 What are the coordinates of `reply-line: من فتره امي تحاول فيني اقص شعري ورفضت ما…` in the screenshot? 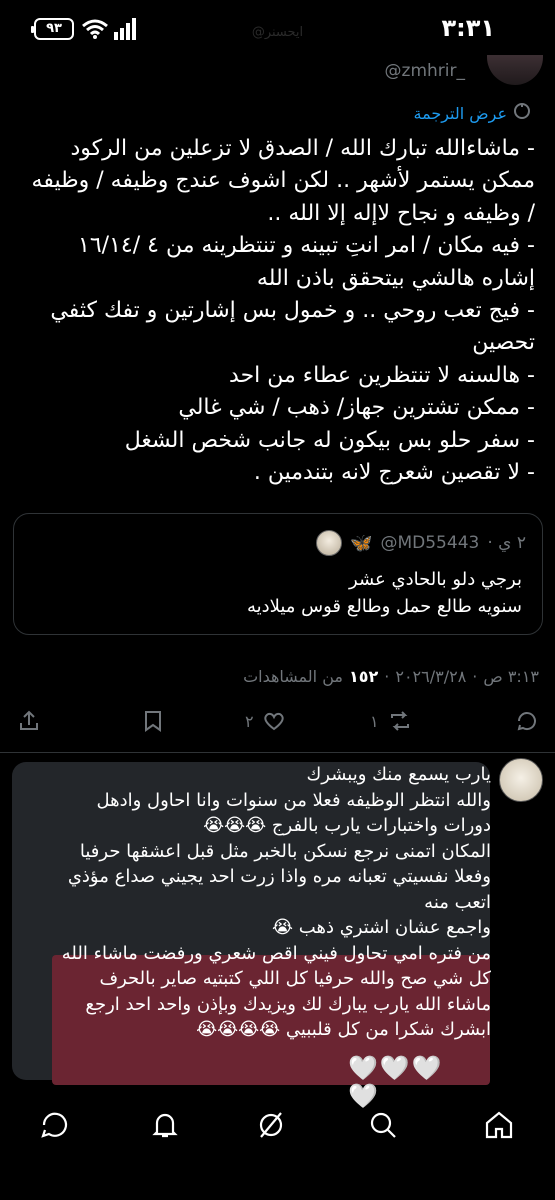 It's located at (276, 991).